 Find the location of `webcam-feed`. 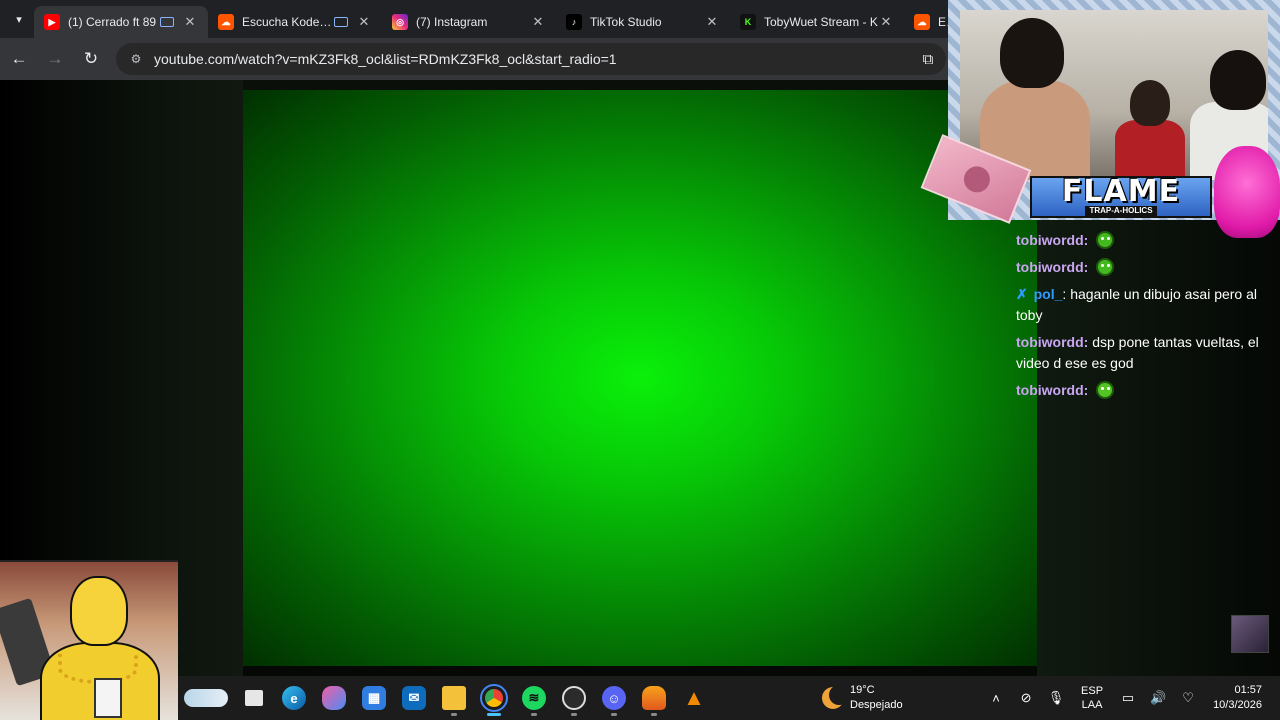

webcam-feed is located at coordinates (1114, 95).